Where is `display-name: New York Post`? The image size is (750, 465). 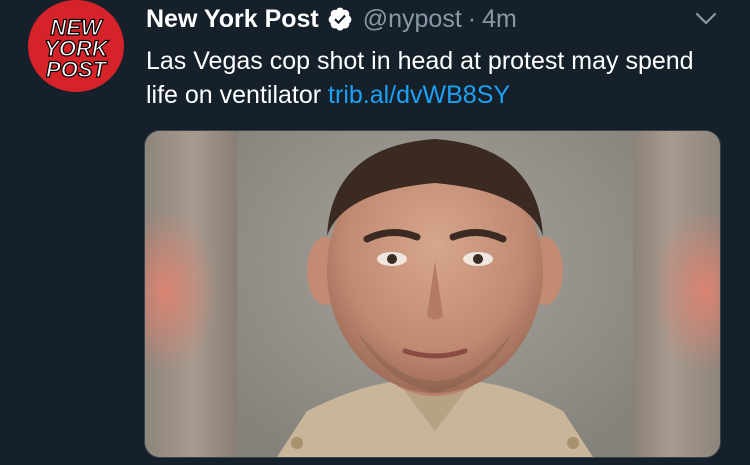 display-name: New York Post is located at coordinates (232, 19).